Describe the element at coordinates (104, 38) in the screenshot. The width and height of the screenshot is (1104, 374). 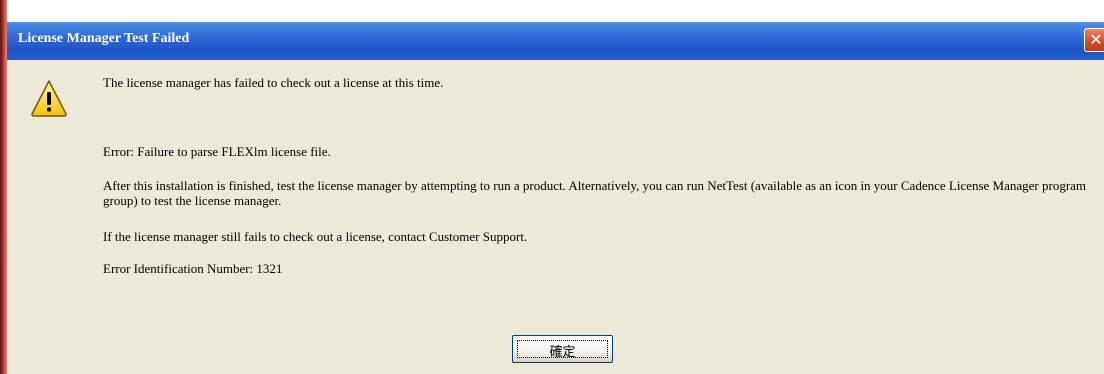
I see `dialog-title: License Manager Test Failed` at that location.